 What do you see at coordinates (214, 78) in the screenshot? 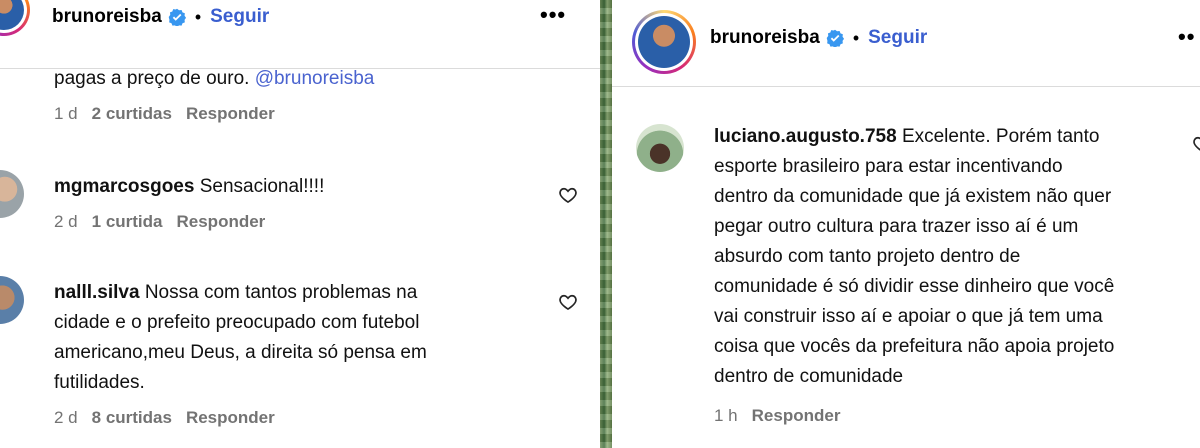
I see `comment-text: pagas a preço de ouro. @brunoreisba` at bounding box center [214, 78].